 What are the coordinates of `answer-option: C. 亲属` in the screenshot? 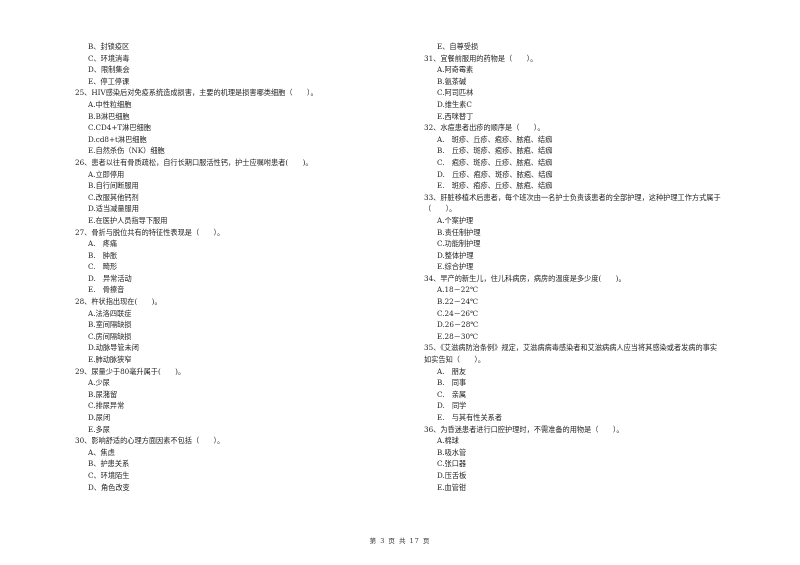 It's located at (452, 394).